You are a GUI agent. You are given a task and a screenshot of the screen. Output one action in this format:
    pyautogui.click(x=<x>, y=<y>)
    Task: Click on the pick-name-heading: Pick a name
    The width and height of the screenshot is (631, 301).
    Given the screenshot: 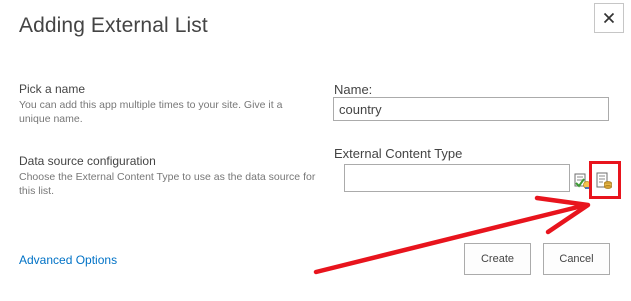 What is the action you would take?
    pyautogui.click(x=52, y=89)
    